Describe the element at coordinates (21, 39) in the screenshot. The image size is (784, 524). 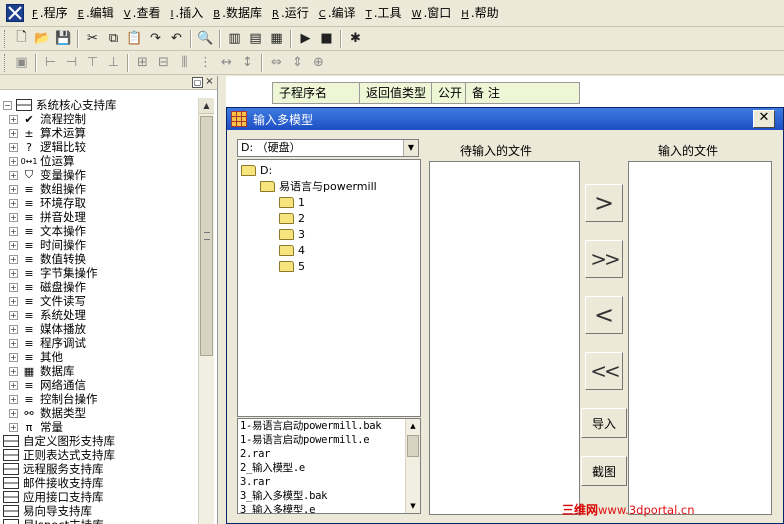
I see `new-file-icon: 🗋` at that location.